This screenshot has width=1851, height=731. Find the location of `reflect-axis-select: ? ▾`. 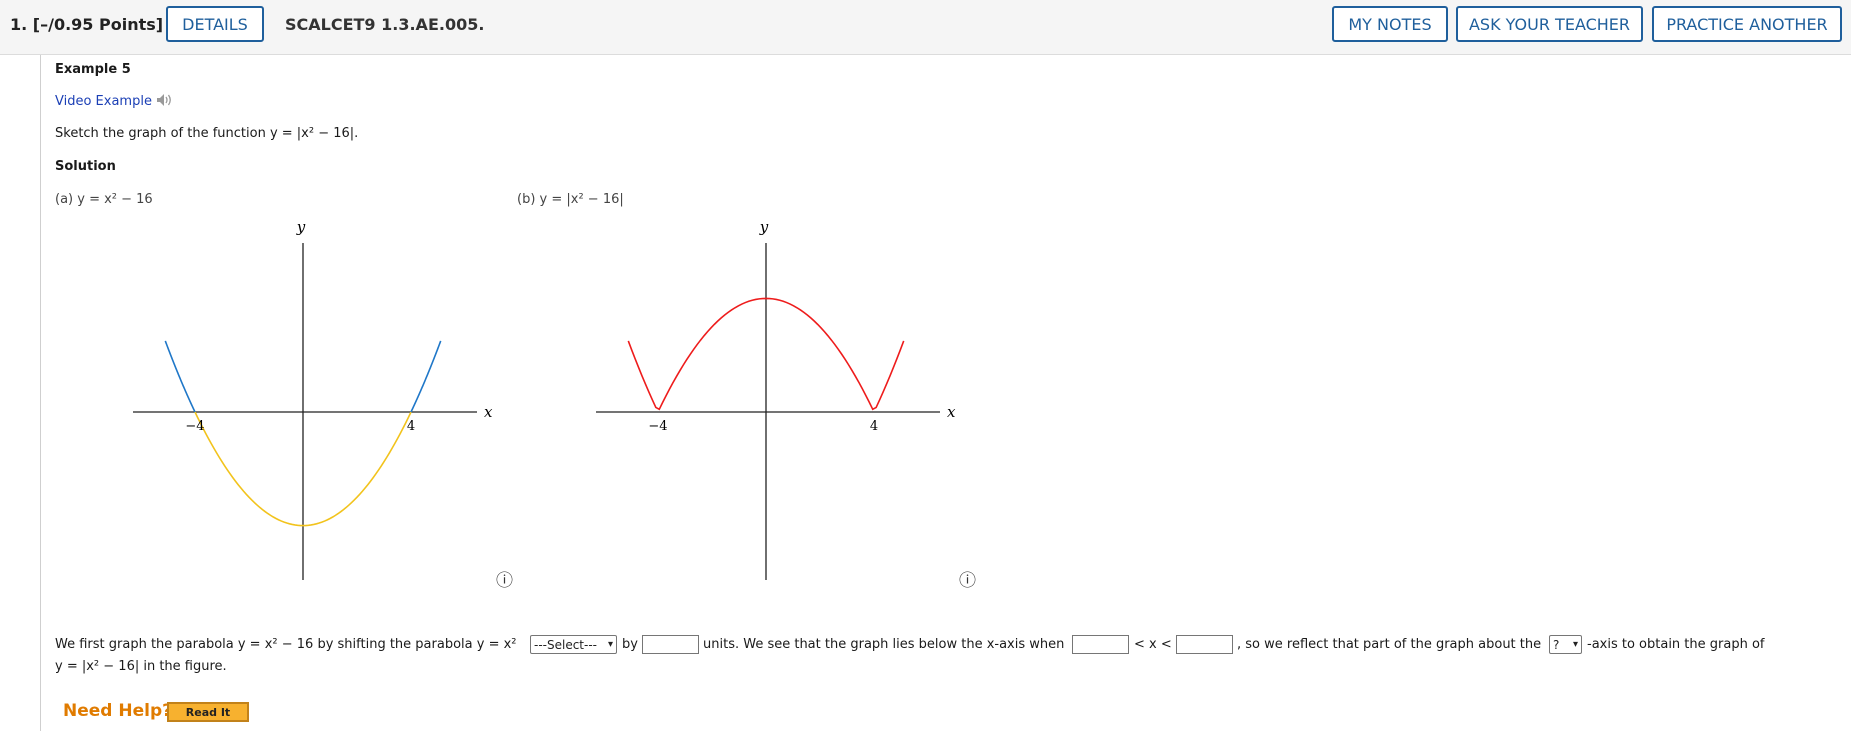

reflect-axis-select: ? ▾ is located at coordinates (1565, 644).